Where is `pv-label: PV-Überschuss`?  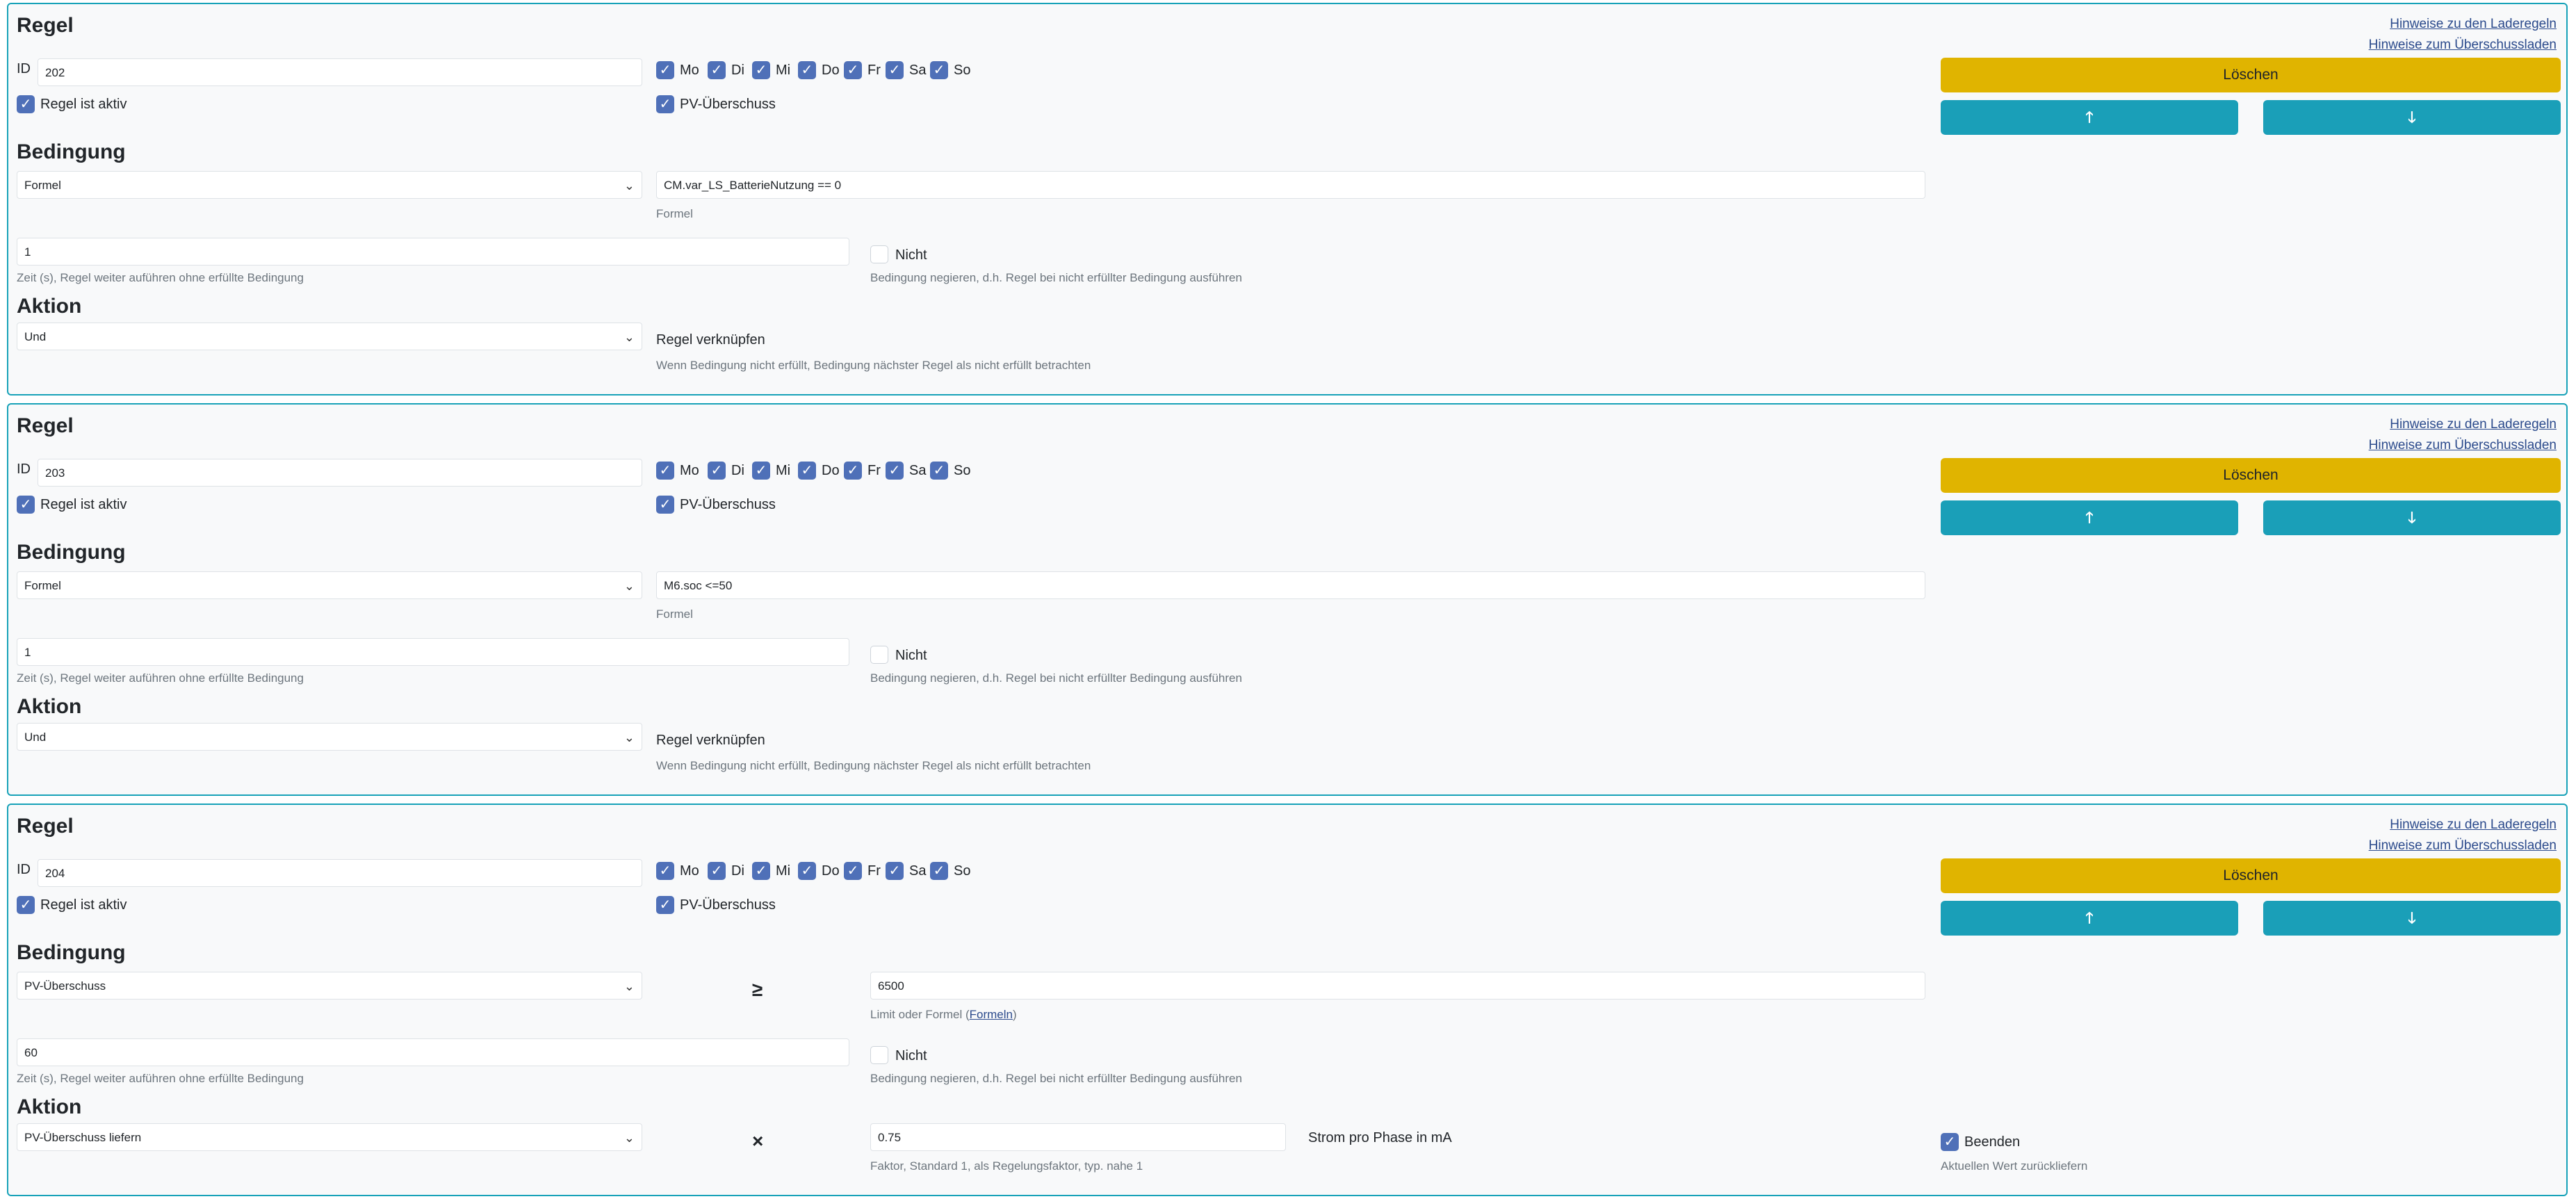 pv-label: PV-Überschuss is located at coordinates (728, 504).